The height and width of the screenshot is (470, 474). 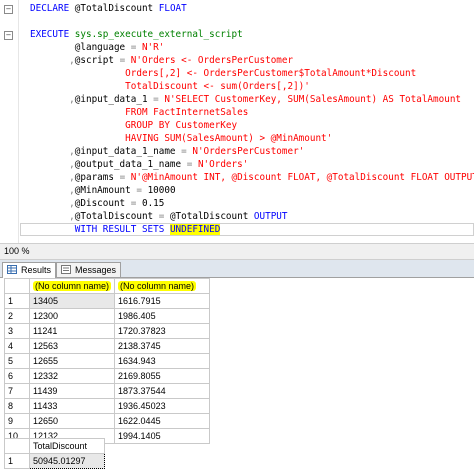 What do you see at coordinates (72, 346) in the screenshot?
I see `table-cell: 12563` at bounding box center [72, 346].